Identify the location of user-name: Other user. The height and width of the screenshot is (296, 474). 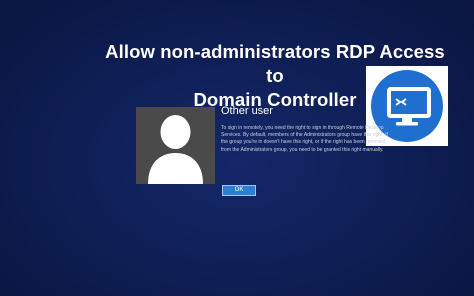
(247, 111).